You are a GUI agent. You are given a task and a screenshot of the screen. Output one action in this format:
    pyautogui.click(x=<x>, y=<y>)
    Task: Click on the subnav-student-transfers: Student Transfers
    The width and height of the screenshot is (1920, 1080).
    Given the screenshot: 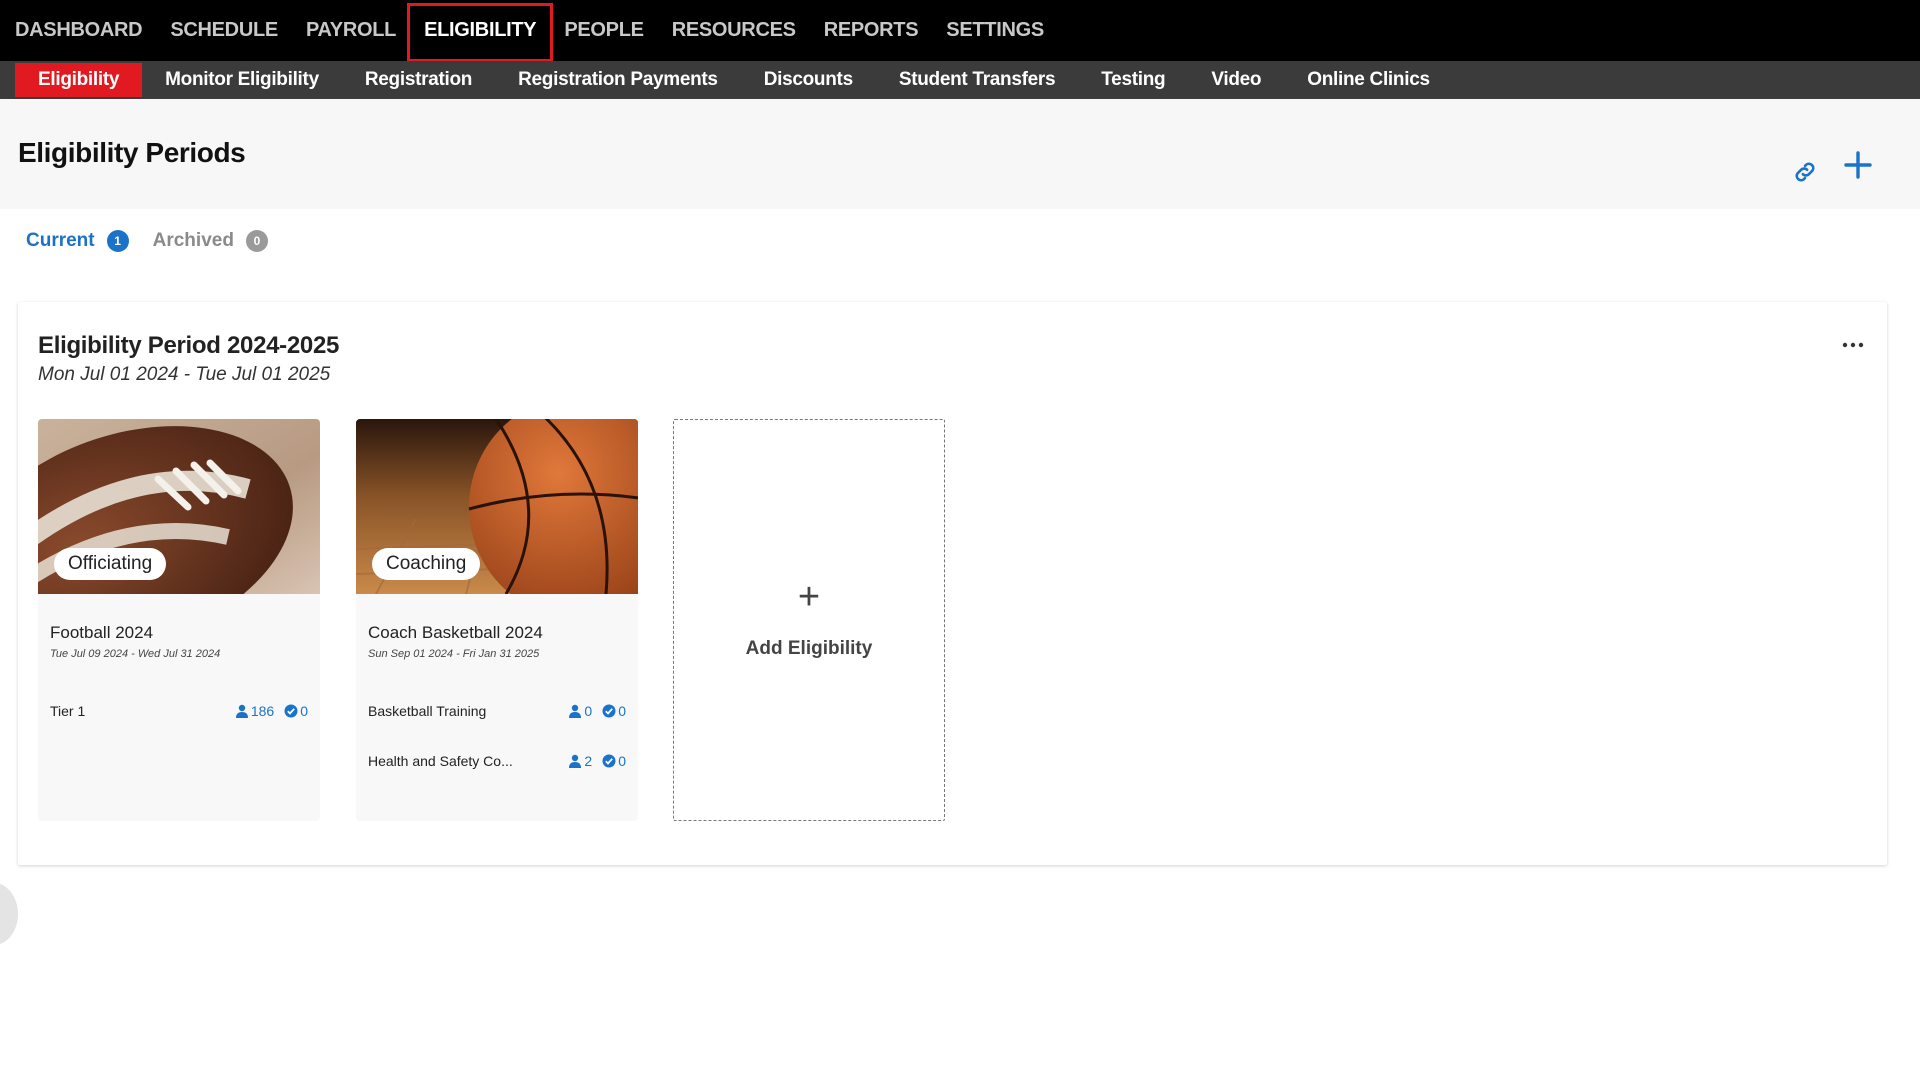 What is the action you would take?
    pyautogui.click(x=977, y=80)
    